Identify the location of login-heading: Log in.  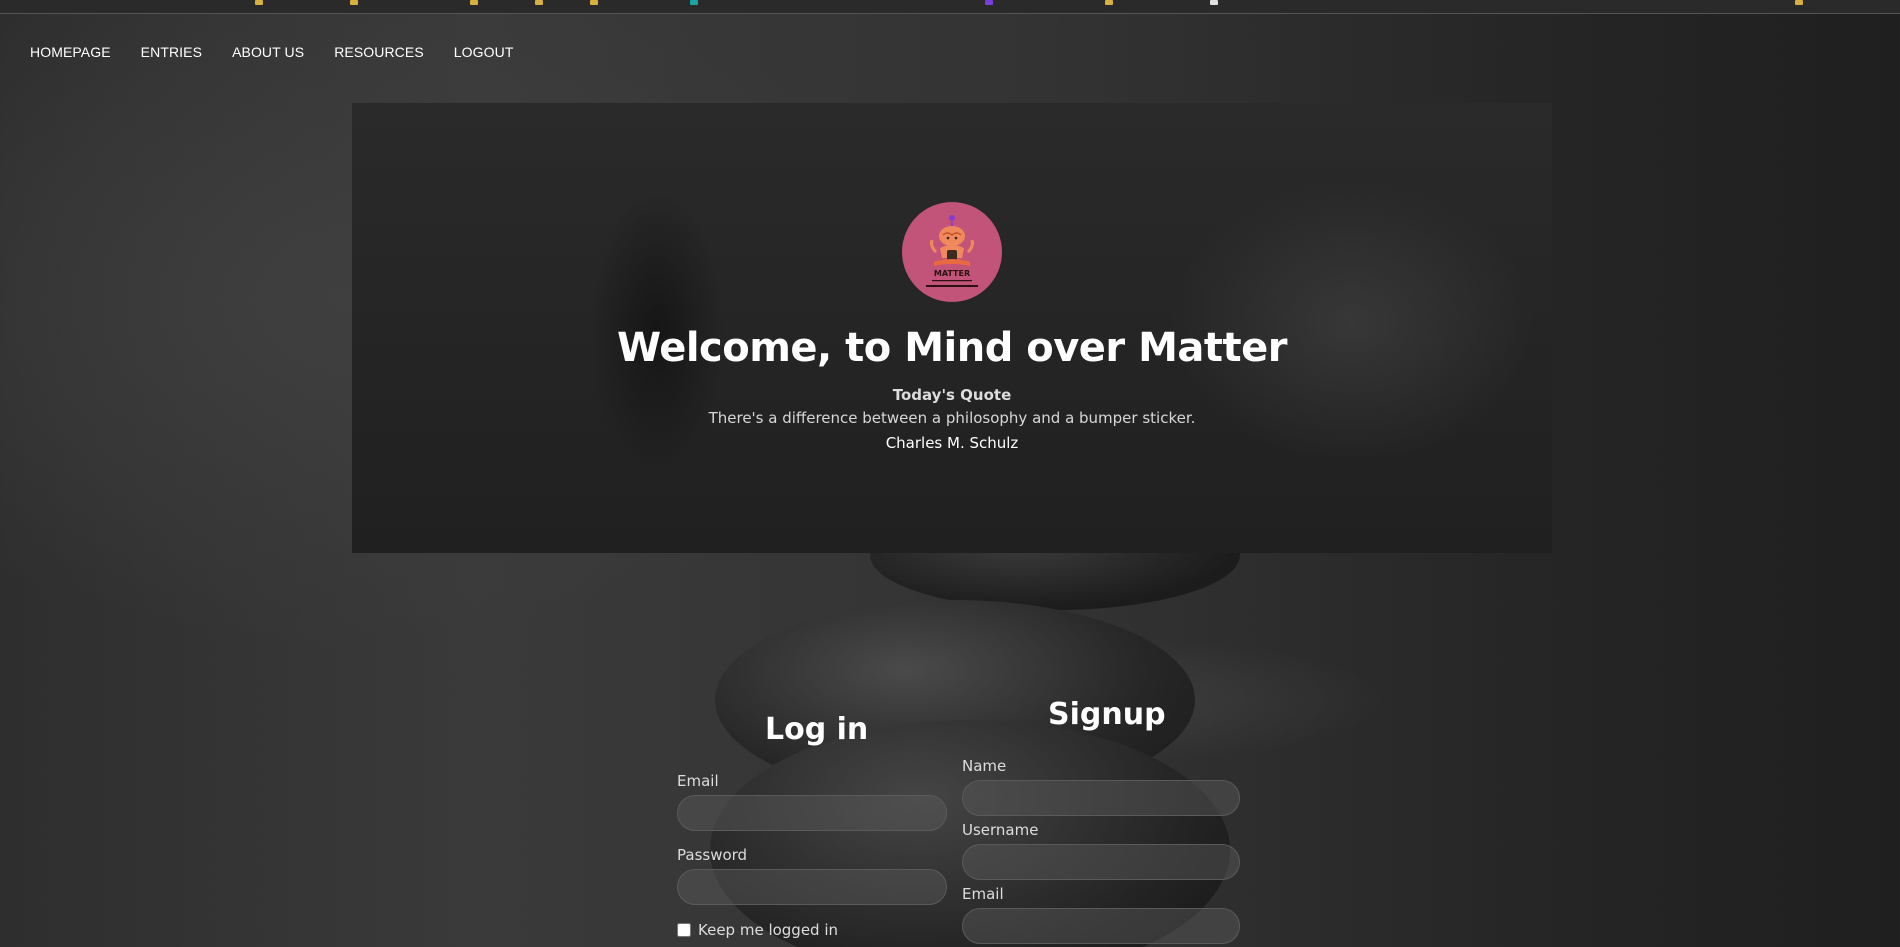
(817, 729).